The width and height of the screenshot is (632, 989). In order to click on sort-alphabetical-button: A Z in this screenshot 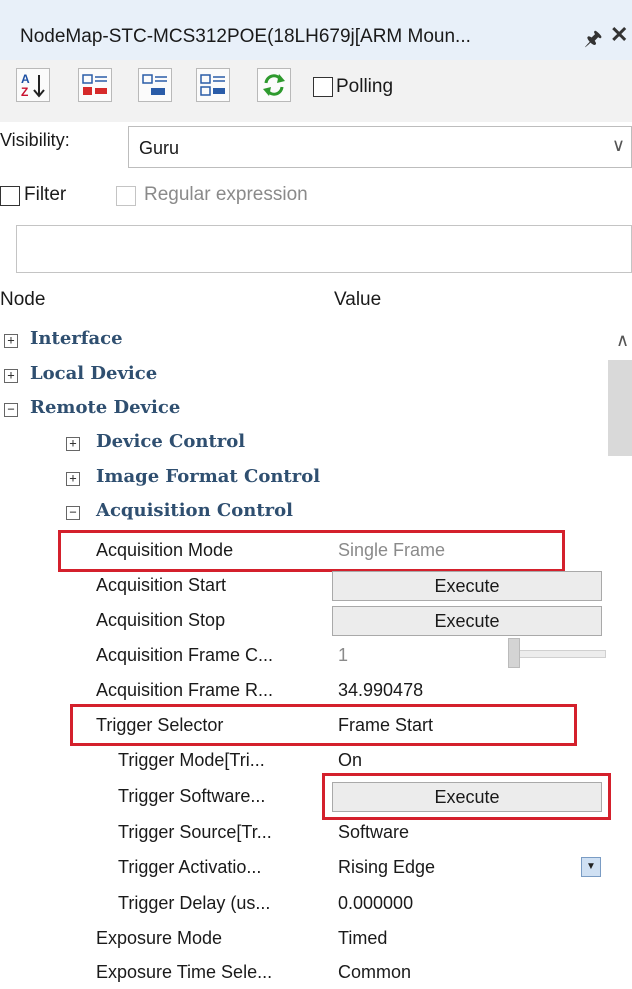, I will do `click(33, 85)`.